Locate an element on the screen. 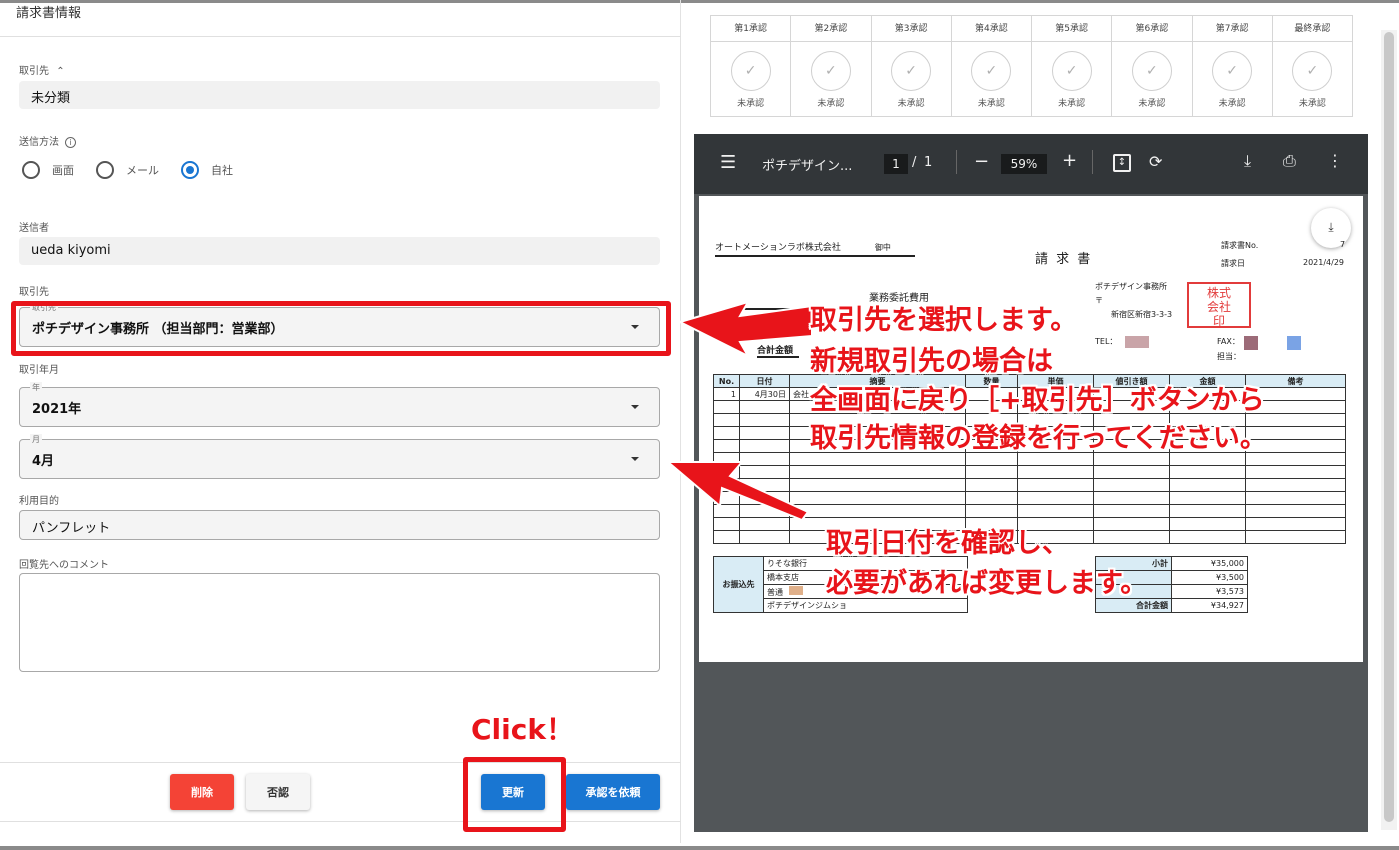 The width and height of the screenshot is (1399, 850). arrow-to-month is located at coordinates (737, 491).